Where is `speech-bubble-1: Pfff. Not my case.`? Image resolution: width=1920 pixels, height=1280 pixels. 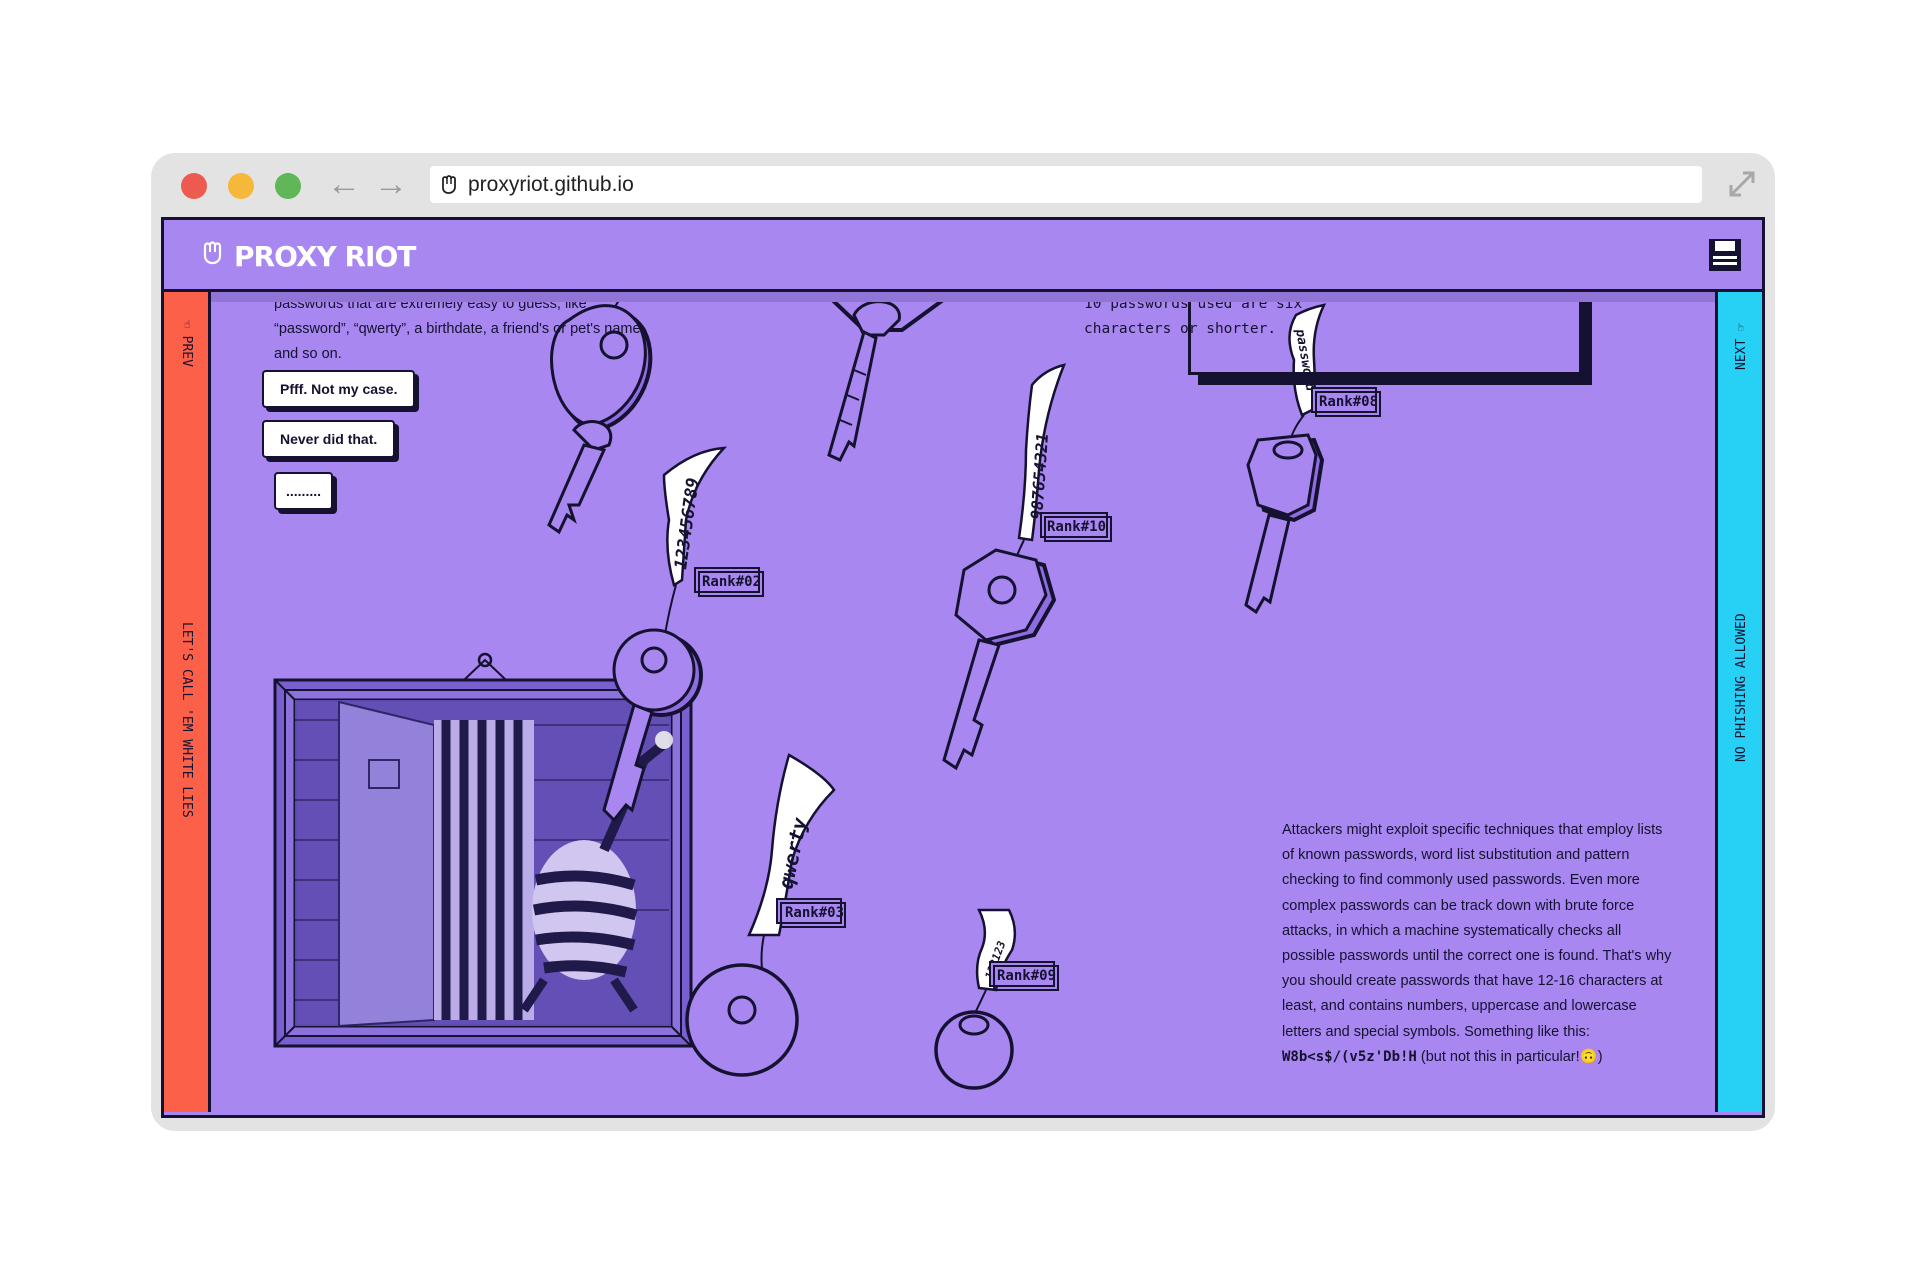
speech-bubble-1: Pfff. Not my case. is located at coordinates (339, 389).